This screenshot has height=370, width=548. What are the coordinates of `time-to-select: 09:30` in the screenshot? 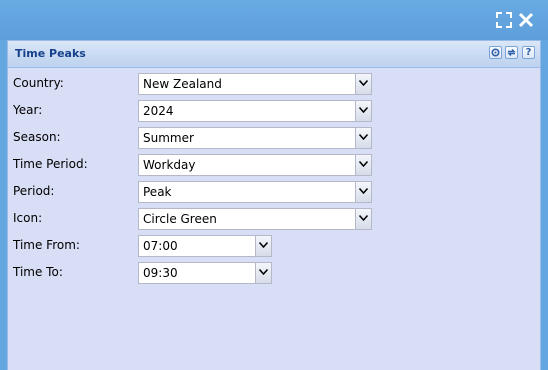 It's located at (205, 273).